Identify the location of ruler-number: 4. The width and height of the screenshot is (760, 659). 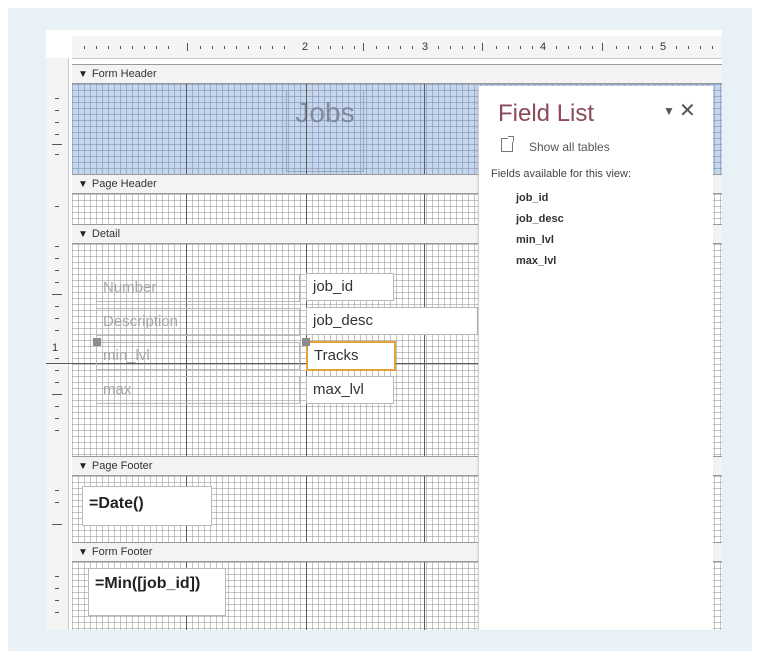
(543, 47).